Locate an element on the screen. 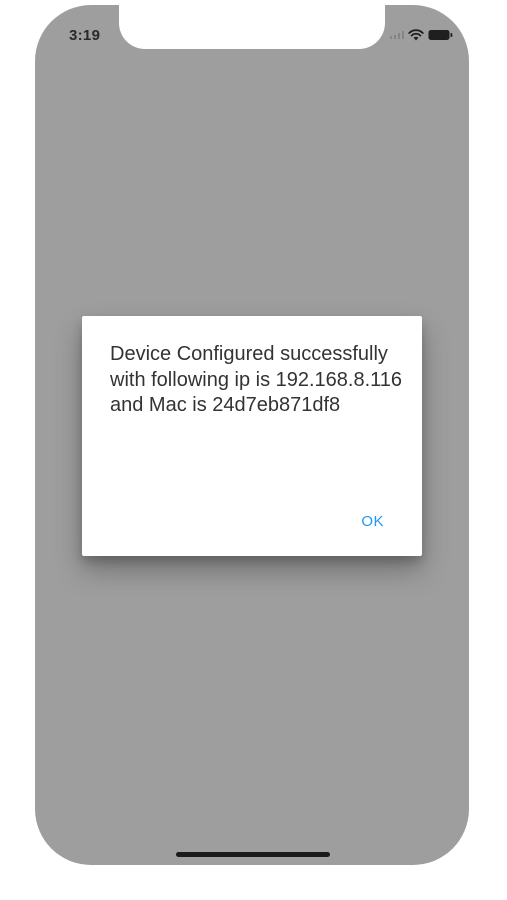  wifi-icon is located at coordinates (416, 35).